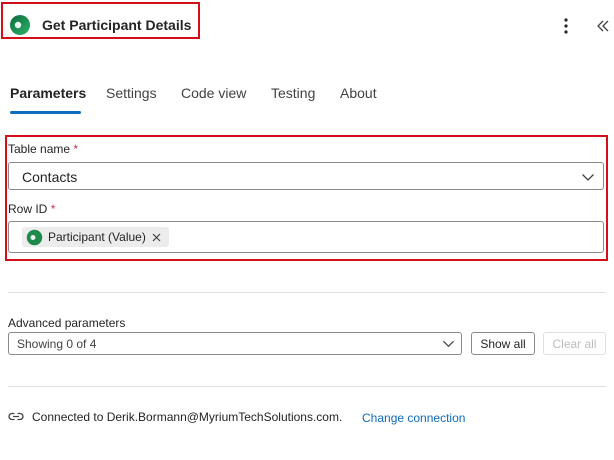 Image resolution: width=614 pixels, height=460 pixels. Describe the element at coordinates (306, 176) in the screenshot. I see `table-name-select: Contacts` at that location.